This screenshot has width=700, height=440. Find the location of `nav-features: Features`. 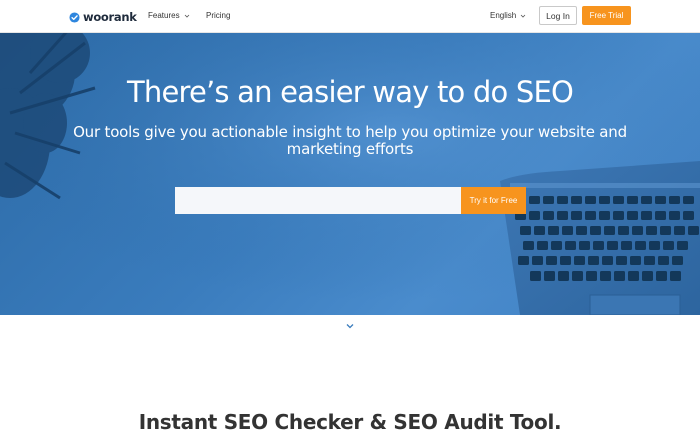

nav-features: Features is located at coordinates (169, 15).